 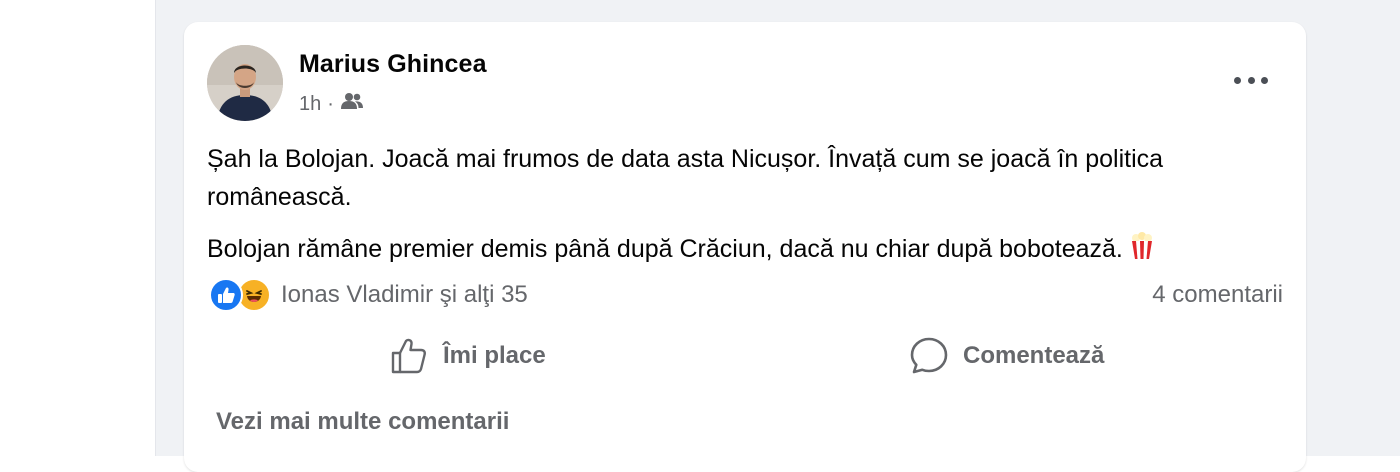 I want to click on like-button: Îmi place, so click(x=467, y=356).